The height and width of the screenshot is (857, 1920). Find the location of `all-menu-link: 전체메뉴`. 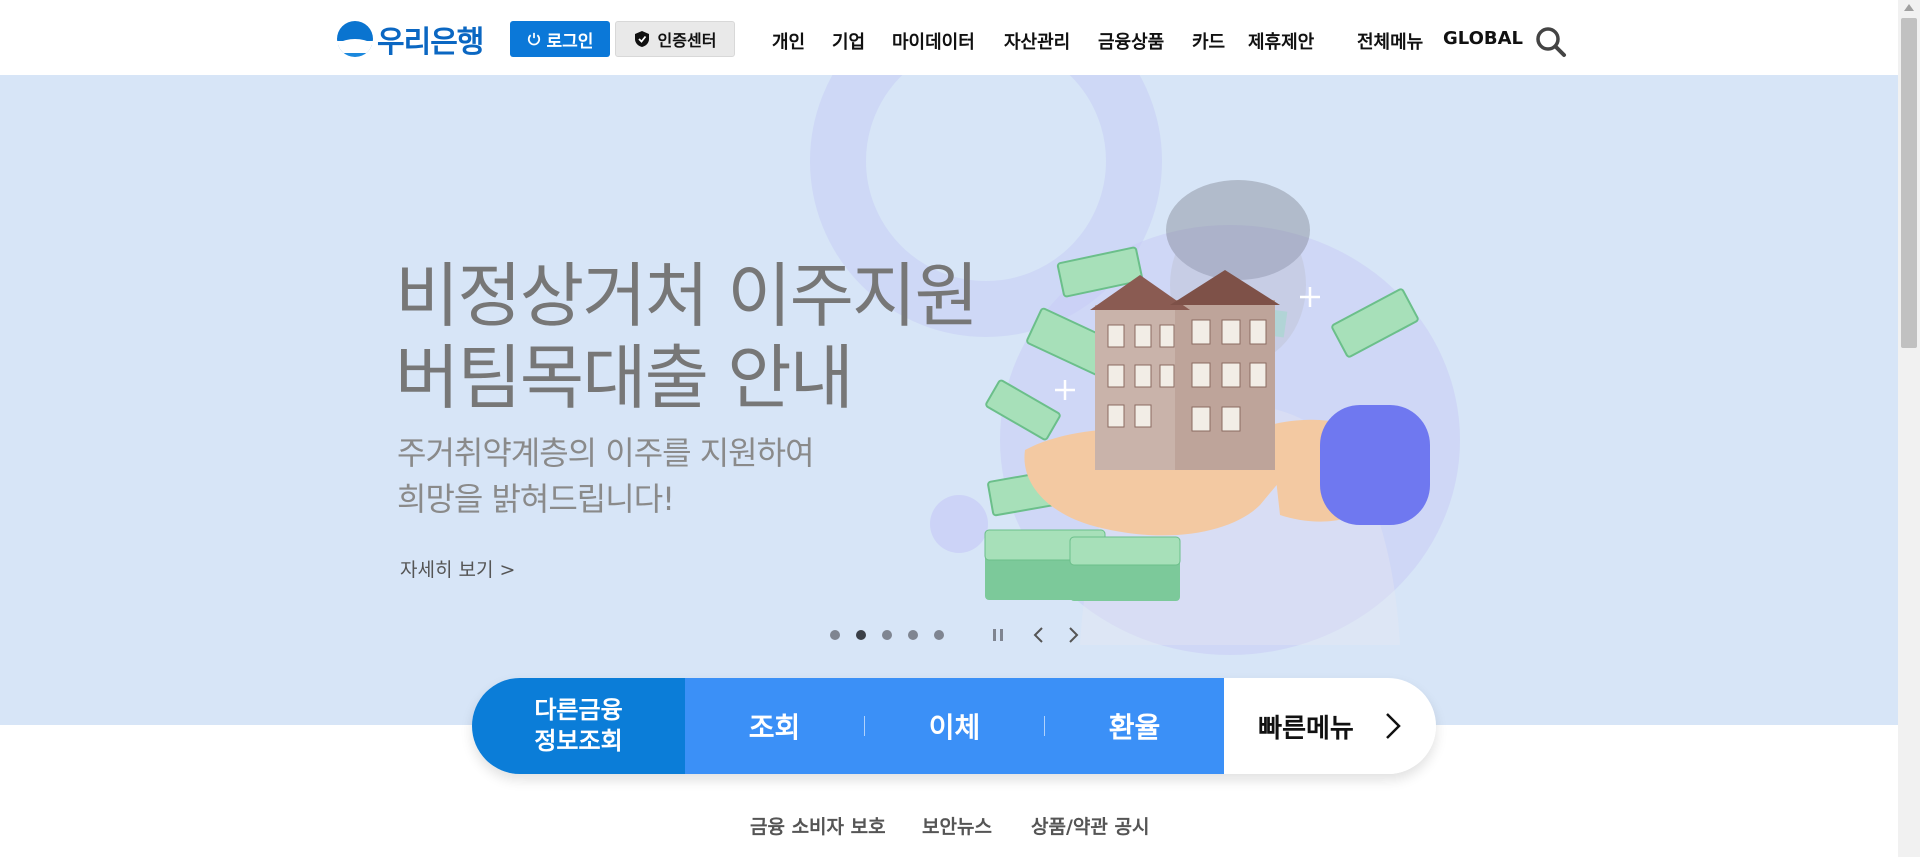

all-menu-link: 전체메뉴 is located at coordinates (1390, 41).